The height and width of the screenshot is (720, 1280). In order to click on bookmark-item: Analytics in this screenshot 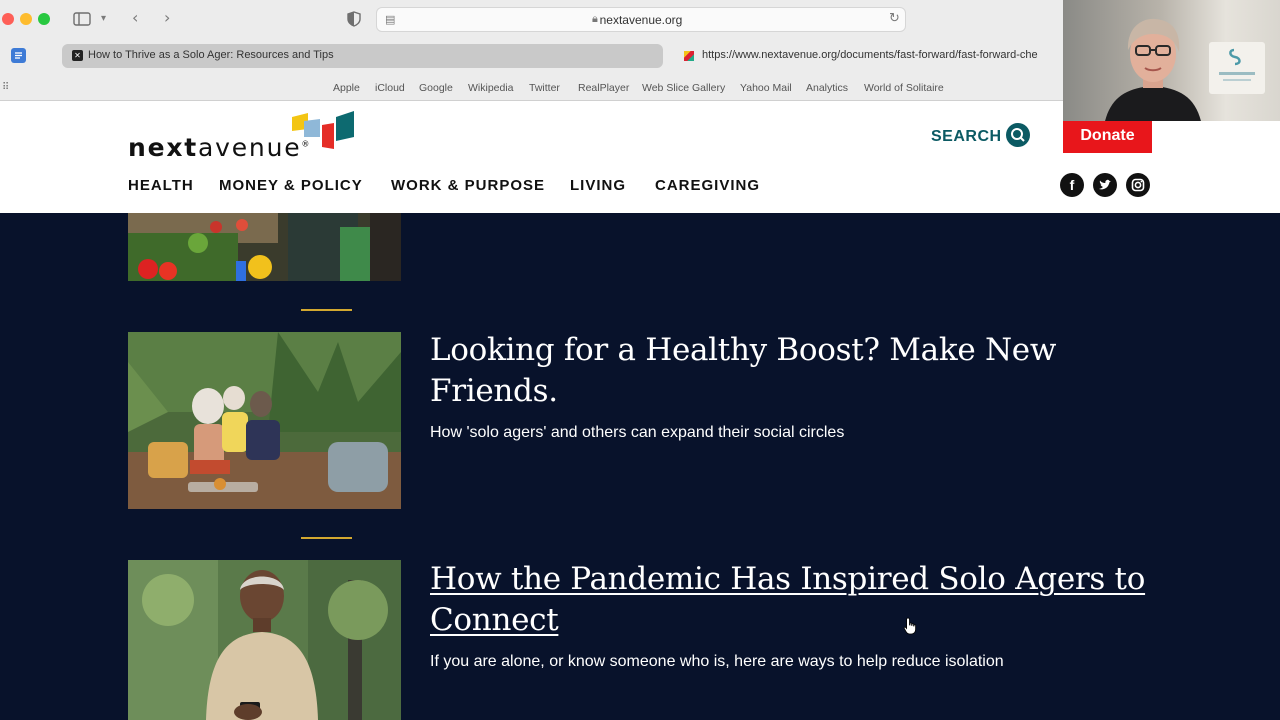, I will do `click(827, 88)`.